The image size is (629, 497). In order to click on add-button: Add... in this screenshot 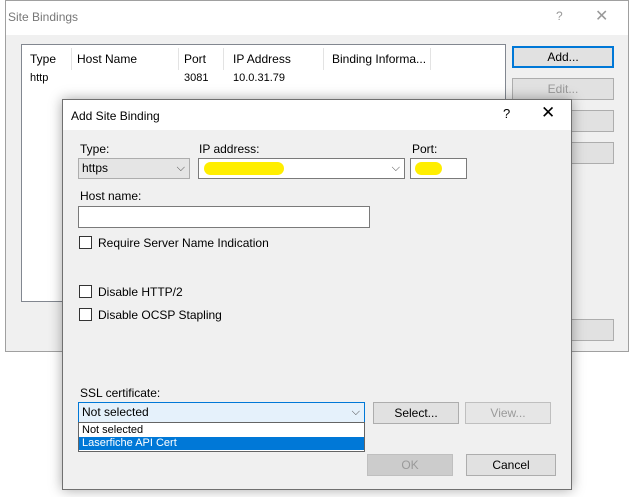, I will do `click(563, 57)`.